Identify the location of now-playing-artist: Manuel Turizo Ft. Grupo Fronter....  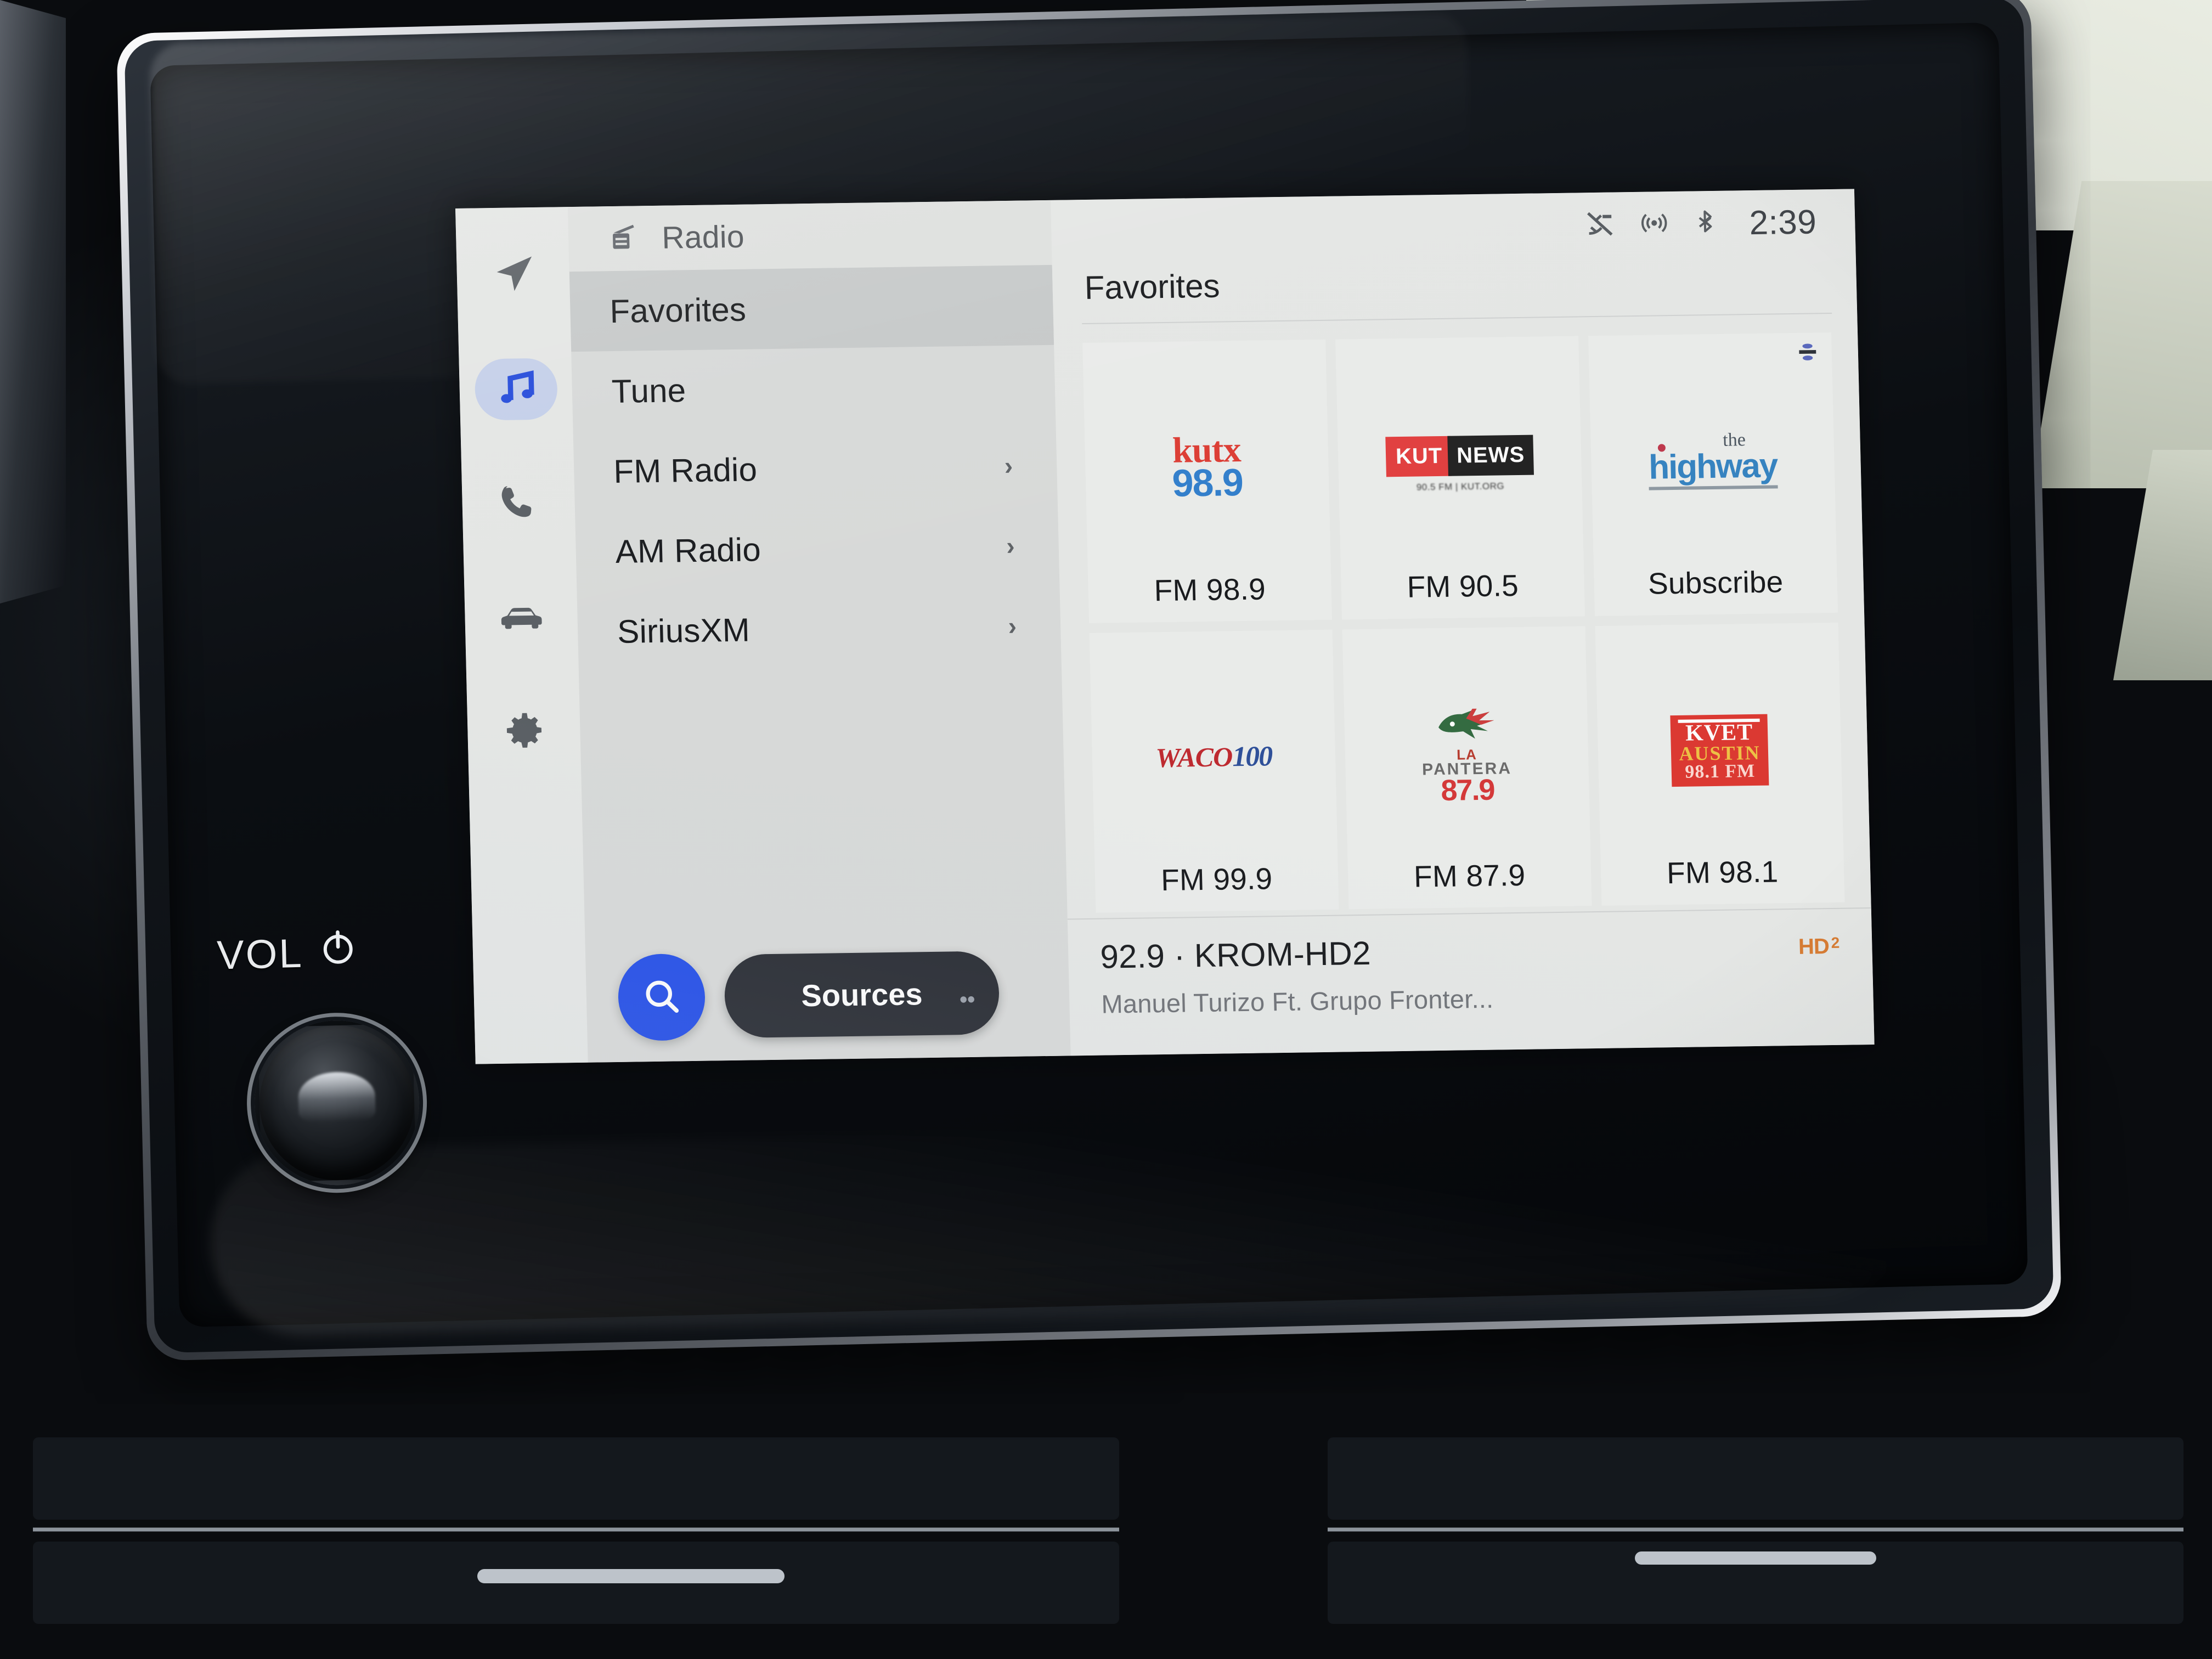
(1297, 1002).